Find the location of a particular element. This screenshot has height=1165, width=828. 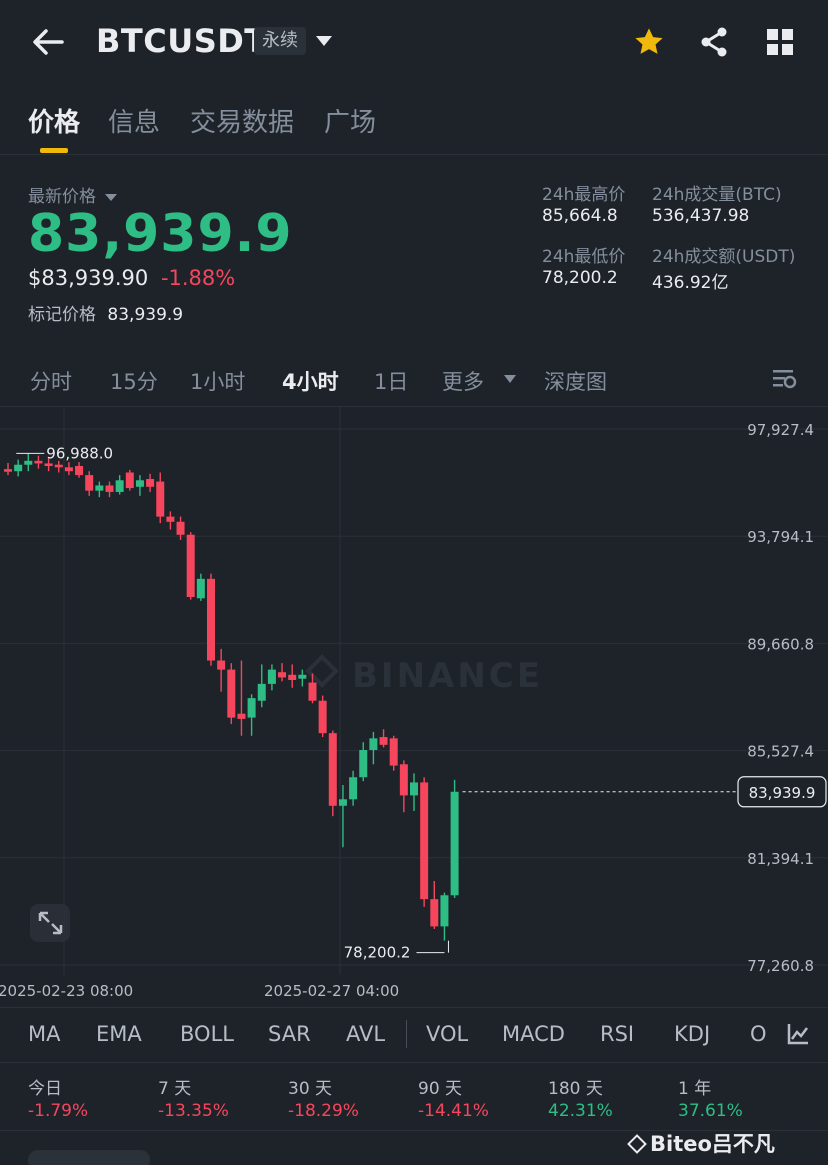

vol-btc-label: 24h成交量(BTC) is located at coordinates (717, 195).